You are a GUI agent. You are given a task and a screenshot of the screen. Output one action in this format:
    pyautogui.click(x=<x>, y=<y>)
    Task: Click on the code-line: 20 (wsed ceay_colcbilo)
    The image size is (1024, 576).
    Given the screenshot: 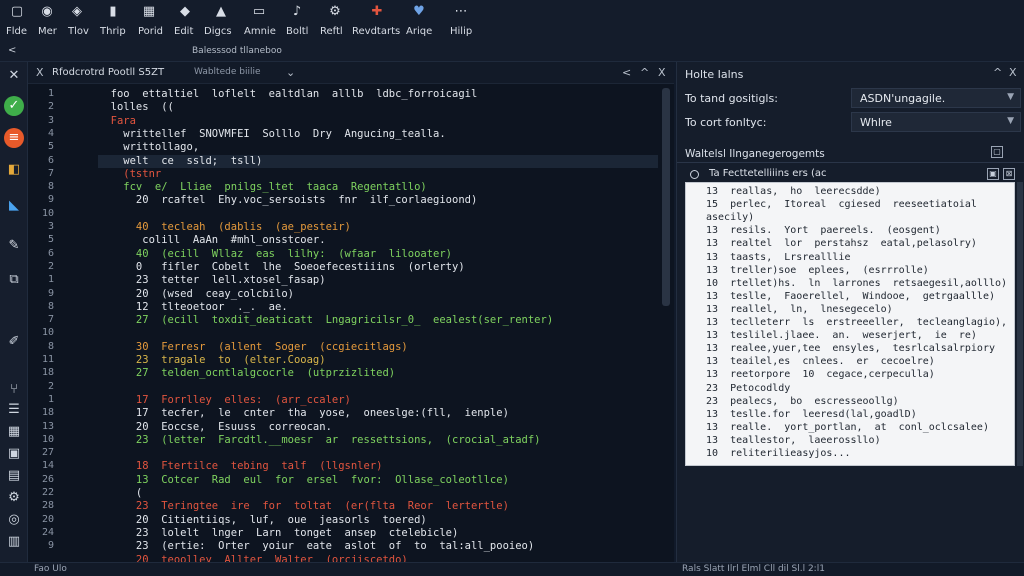 What is the action you would take?
    pyautogui.click(x=378, y=294)
    